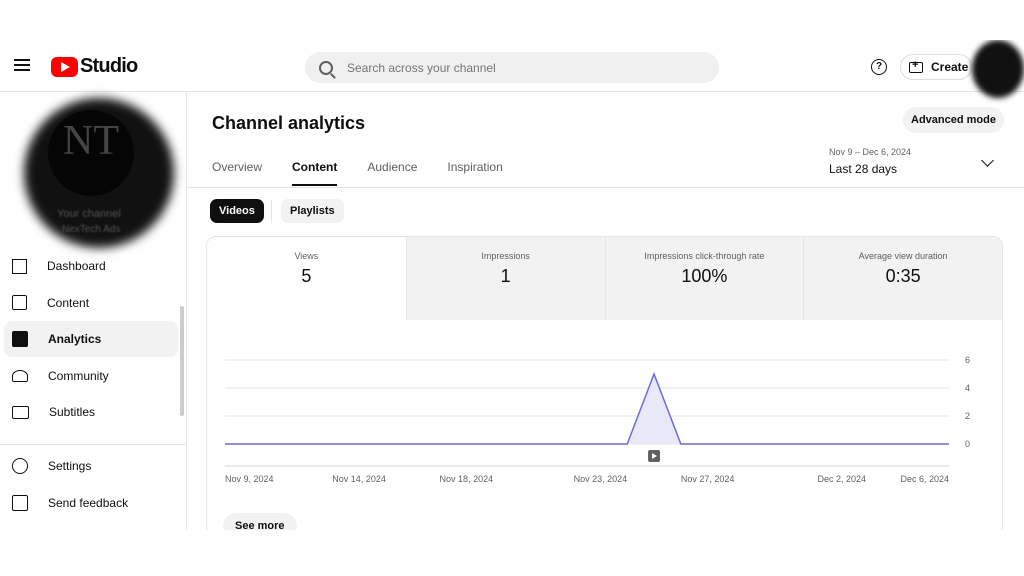 This screenshot has width=1024, height=576. Describe the element at coordinates (91, 229) in the screenshot. I see `channel-name: NexTech Ads` at that location.